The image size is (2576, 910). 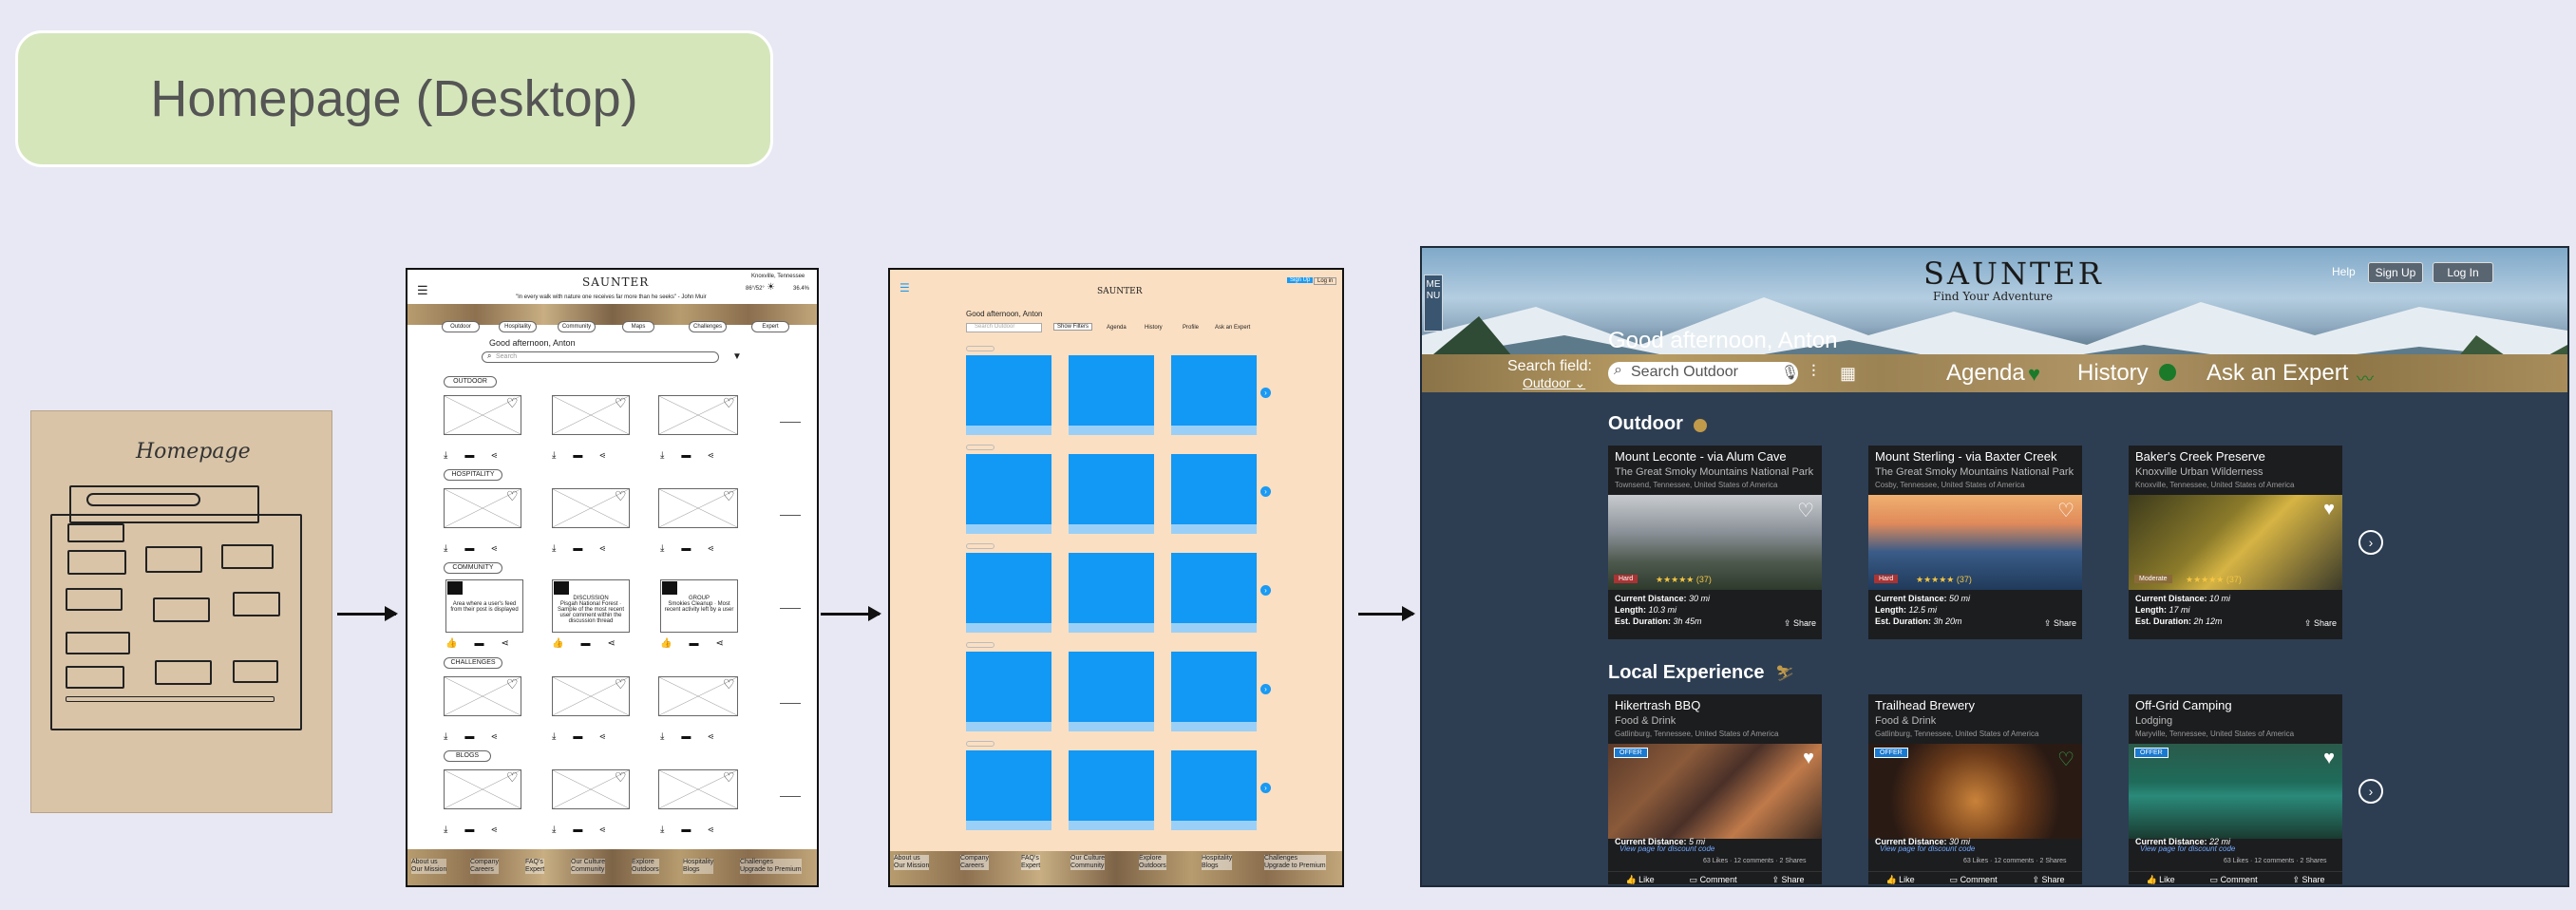 I want to click on wire-section-hospitality: HOSPITALITY, so click(x=473, y=475).